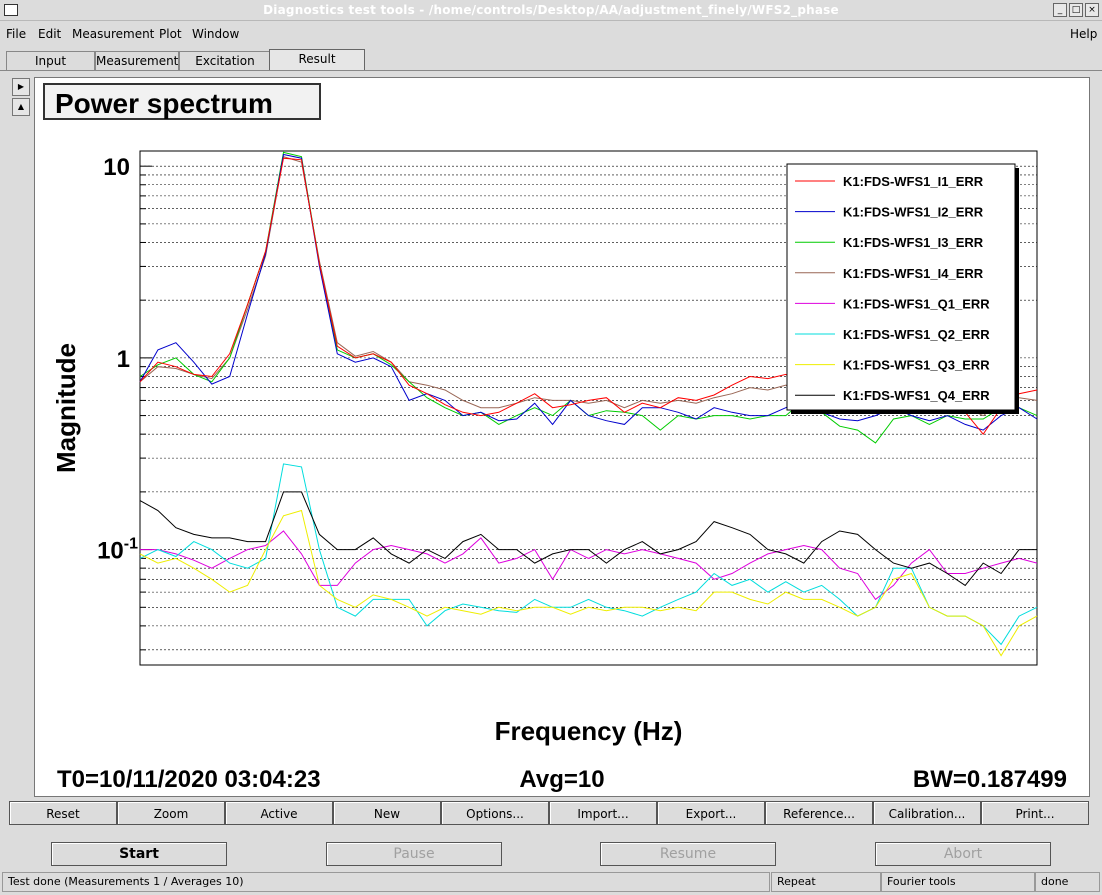 This screenshot has width=1102, height=895. What do you see at coordinates (215, 34) in the screenshot?
I see `menu-window: Window` at bounding box center [215, 34].